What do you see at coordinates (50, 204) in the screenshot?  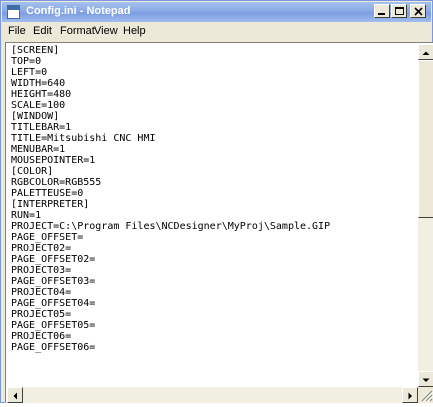 I see `text-line: [INTERPRETER]` at bounding box center [50, 204].